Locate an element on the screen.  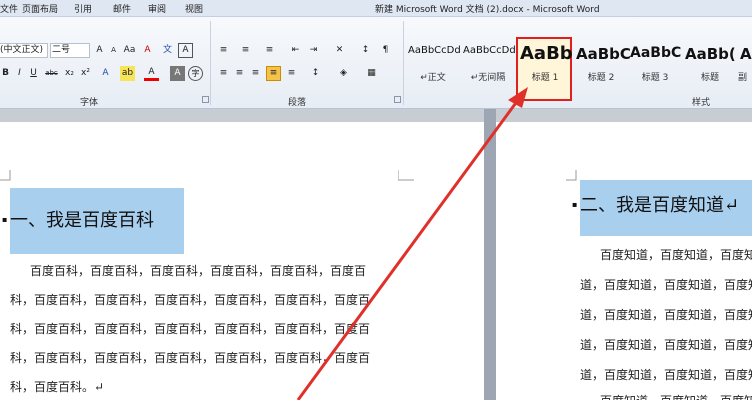
style-preview: A is located at coordinates (746, 54).